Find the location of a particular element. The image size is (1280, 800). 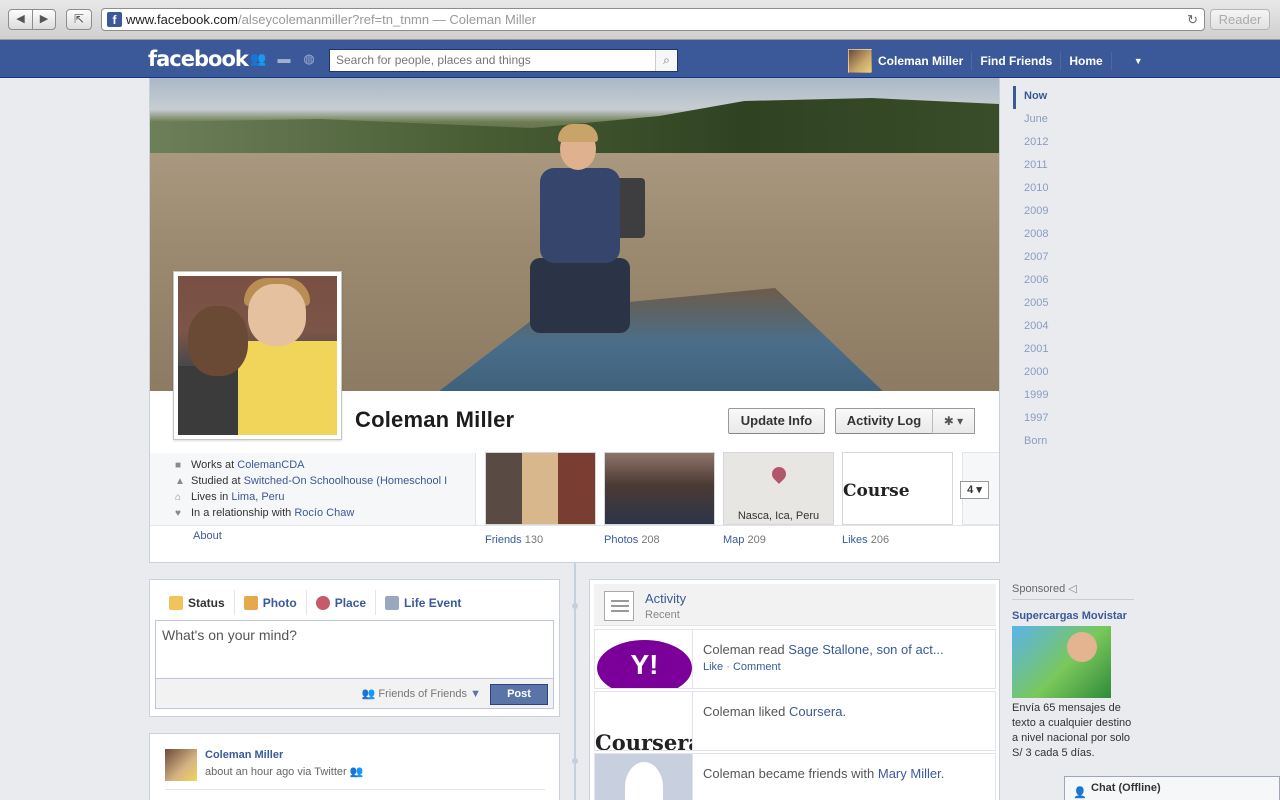

more-tiles-dropdown: 4 ▾ is located at coordinates (974, 490).